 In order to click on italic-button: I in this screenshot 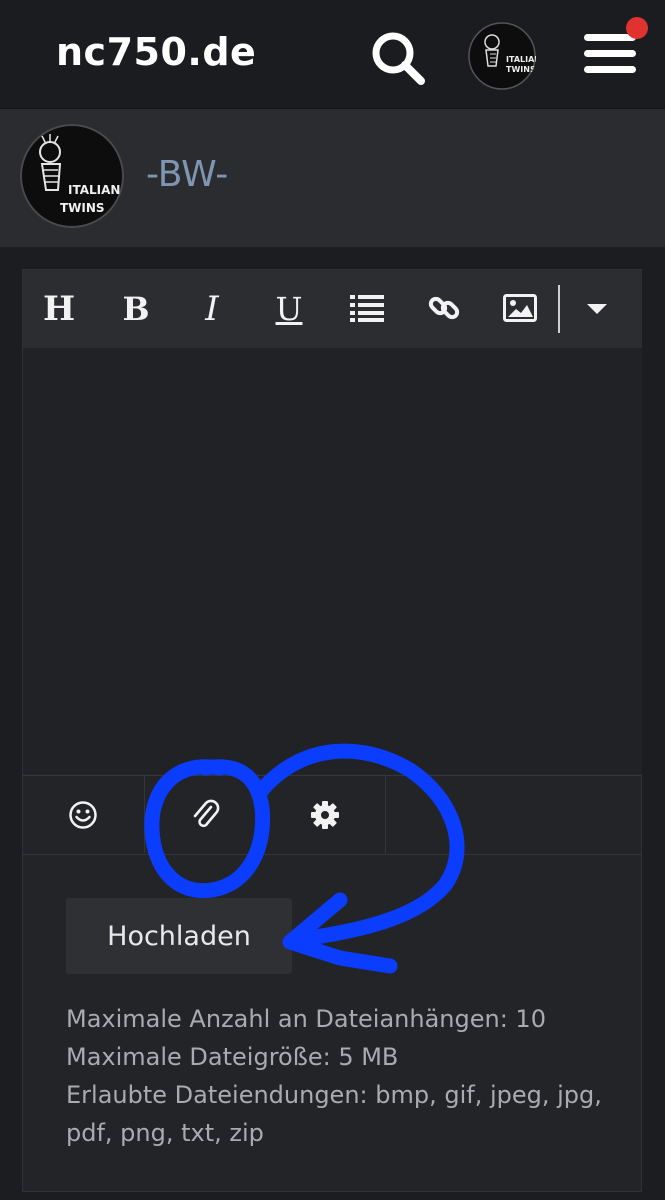, I will do `click(212, 309)`.